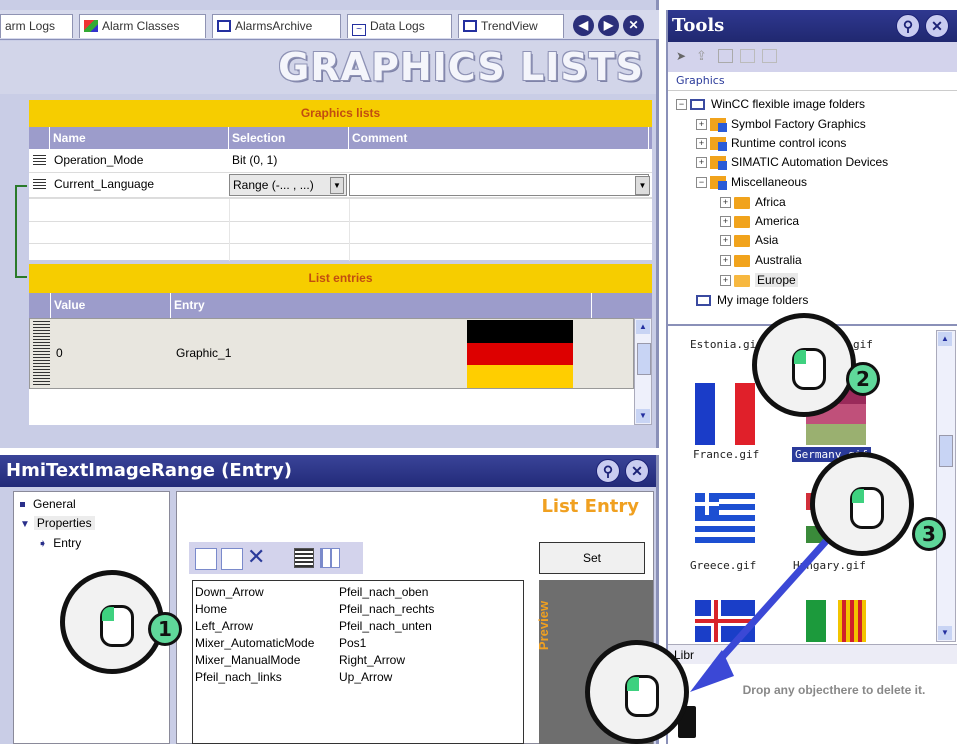  What do you see at coordinates (929, 534) in the screenshot?
I see `step-badge-3: 3` at bounding box center [929, 534].